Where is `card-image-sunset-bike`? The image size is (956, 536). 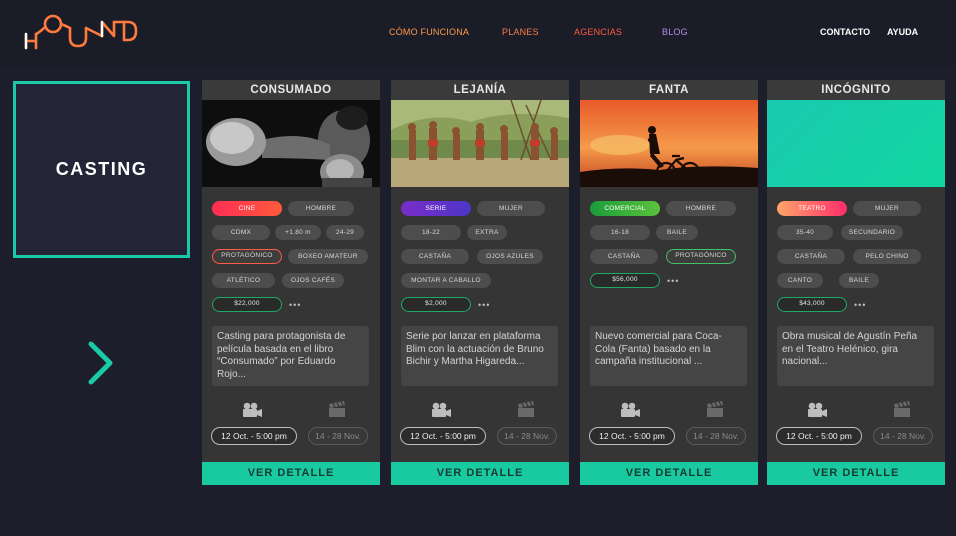
card-image-sunset-bike is located at coordinates (669, 143).